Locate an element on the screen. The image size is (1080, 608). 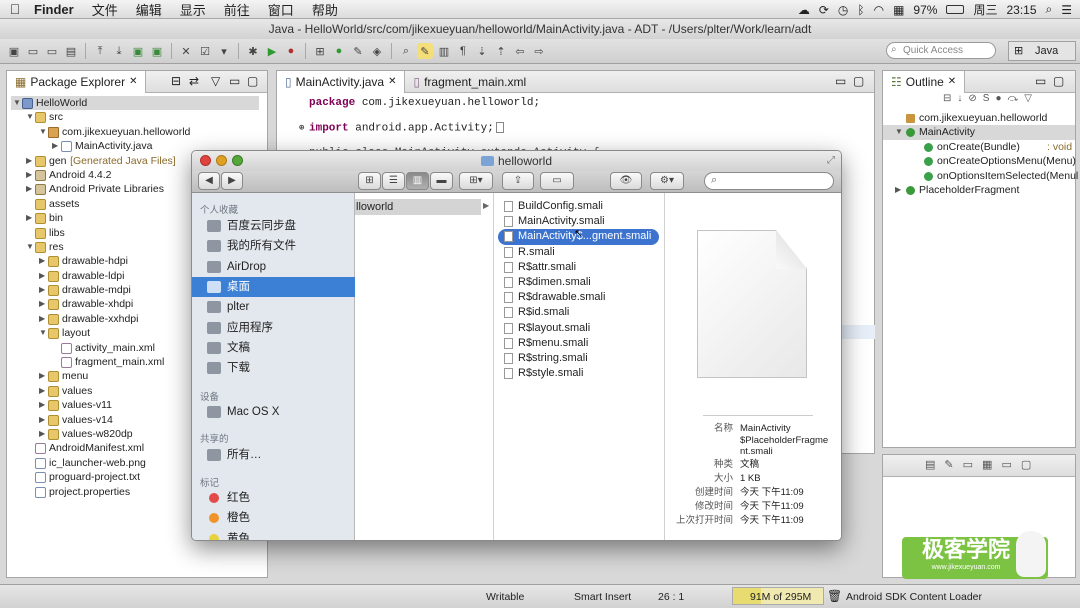
hide-fields-icon: ⊘ is located at coordinates (975, 98).